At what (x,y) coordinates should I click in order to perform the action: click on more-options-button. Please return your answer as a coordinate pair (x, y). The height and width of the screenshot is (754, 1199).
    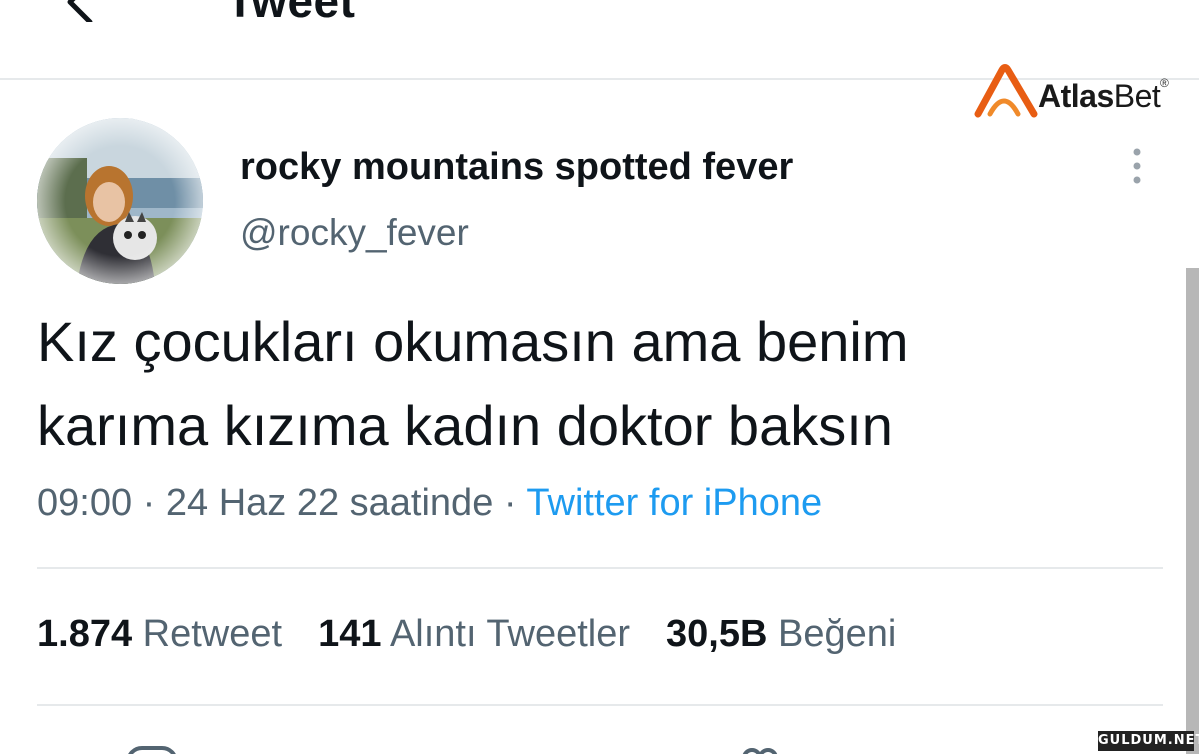
    Looking at the image, I should click on (1137, 167).